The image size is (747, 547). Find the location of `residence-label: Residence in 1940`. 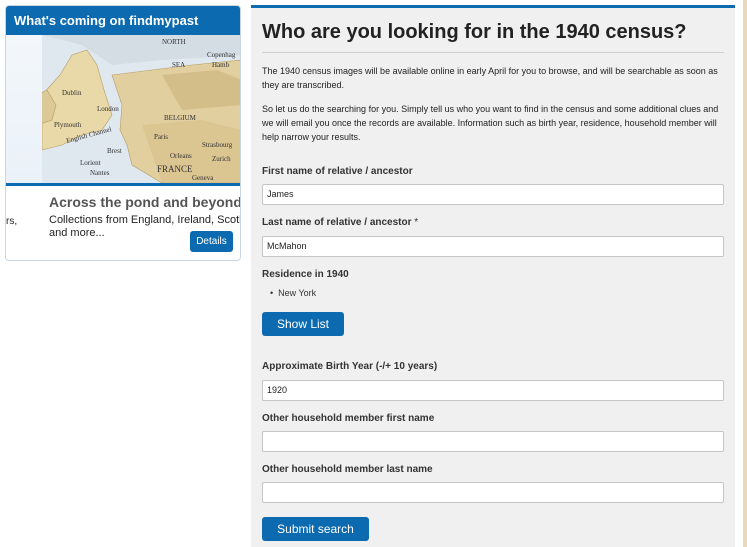

residence-label: Residence in 1940 is located at coordinates (305, 274).